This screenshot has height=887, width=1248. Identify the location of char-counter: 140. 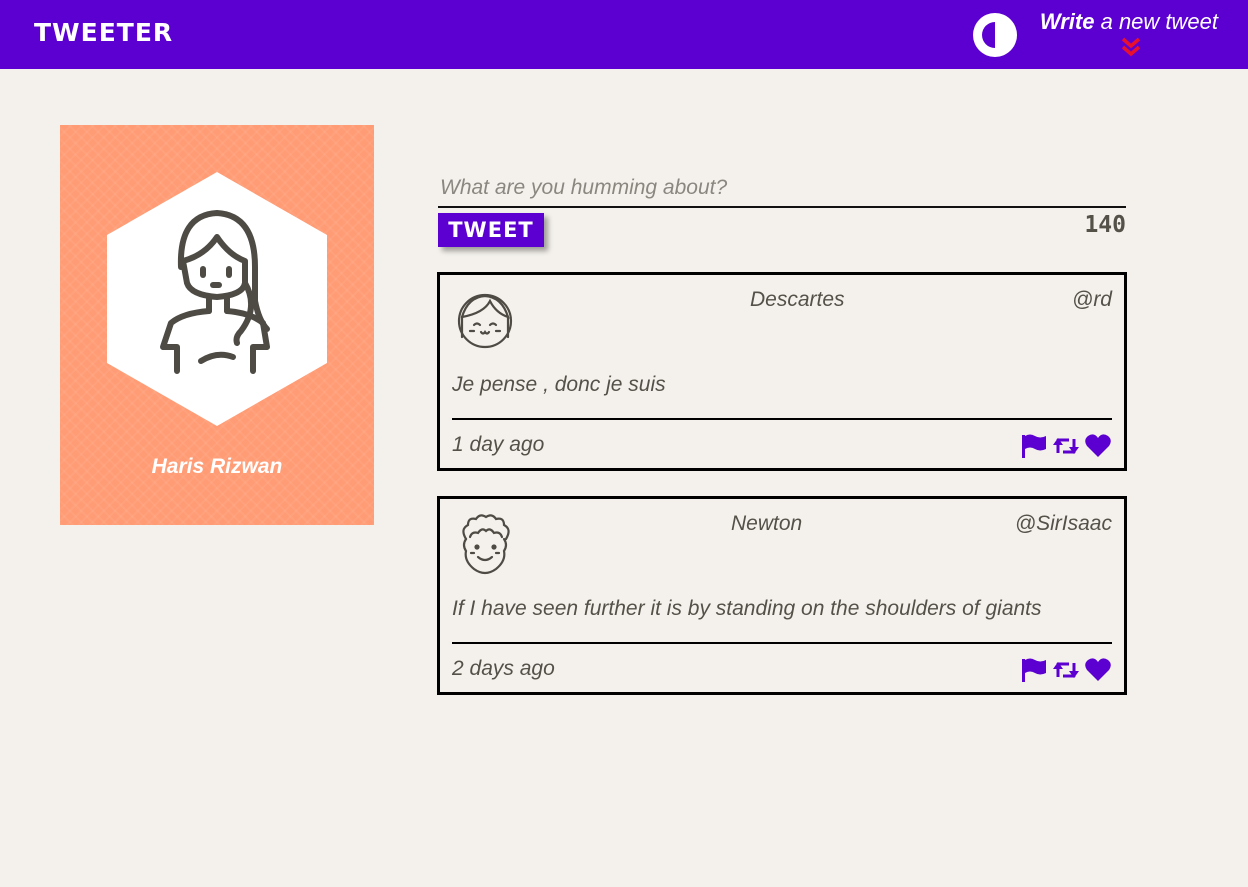
(1105, 225).